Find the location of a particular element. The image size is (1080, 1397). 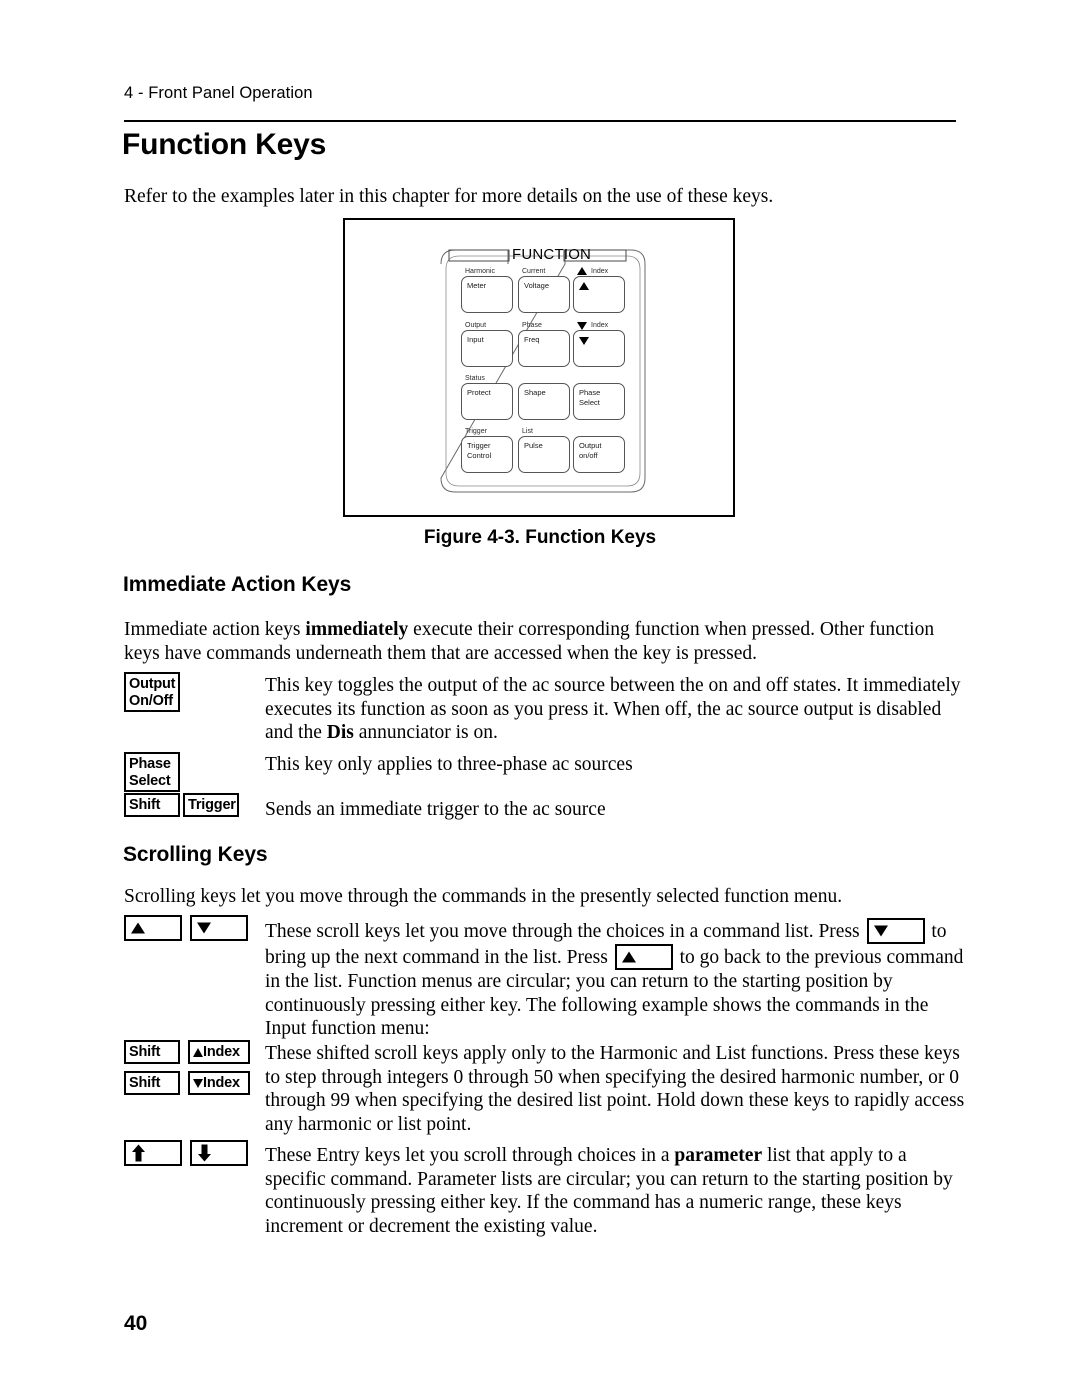

scroll-row-3-bold: parameter is located at coordinates (718, 1155).